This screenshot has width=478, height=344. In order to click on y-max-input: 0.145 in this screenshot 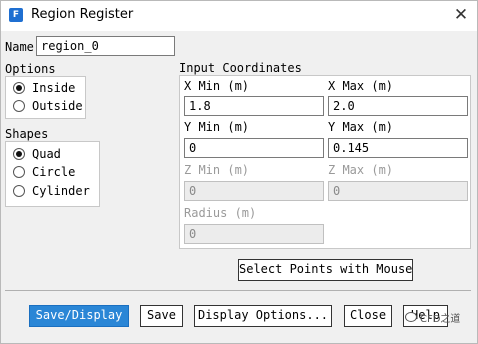, I will do `click(398, 148)`.